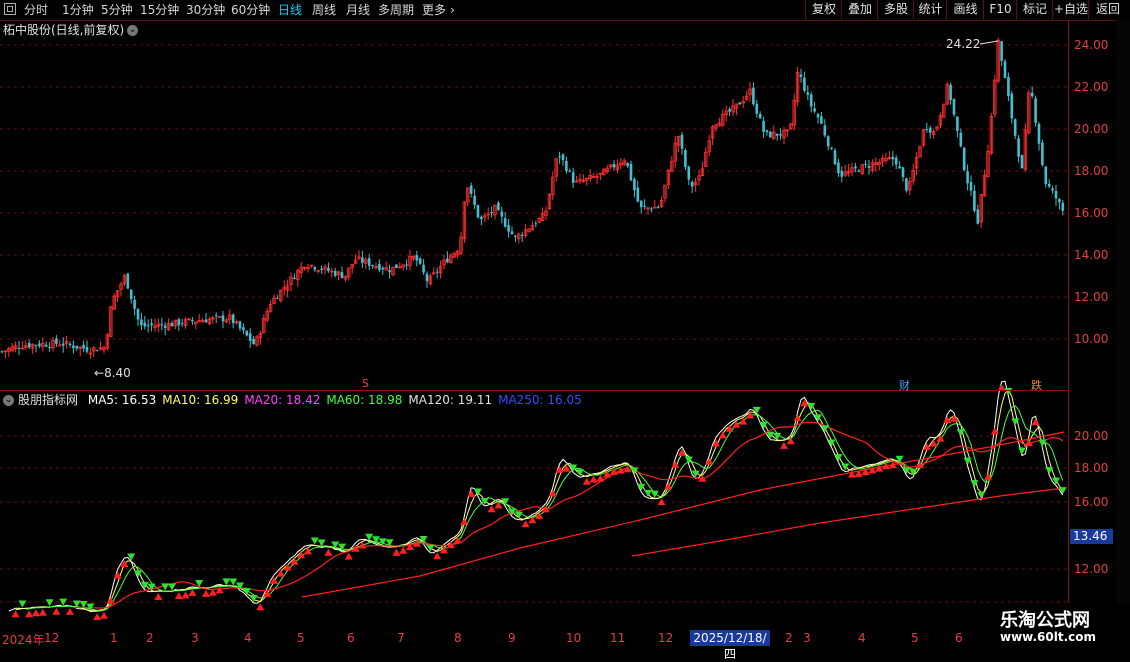 The height and width of the screenshot is (662, 1130). Describe the element at coordinates (1091, 502) in the screenshot. I see `indicator-y-tick: 16.00` at that location.